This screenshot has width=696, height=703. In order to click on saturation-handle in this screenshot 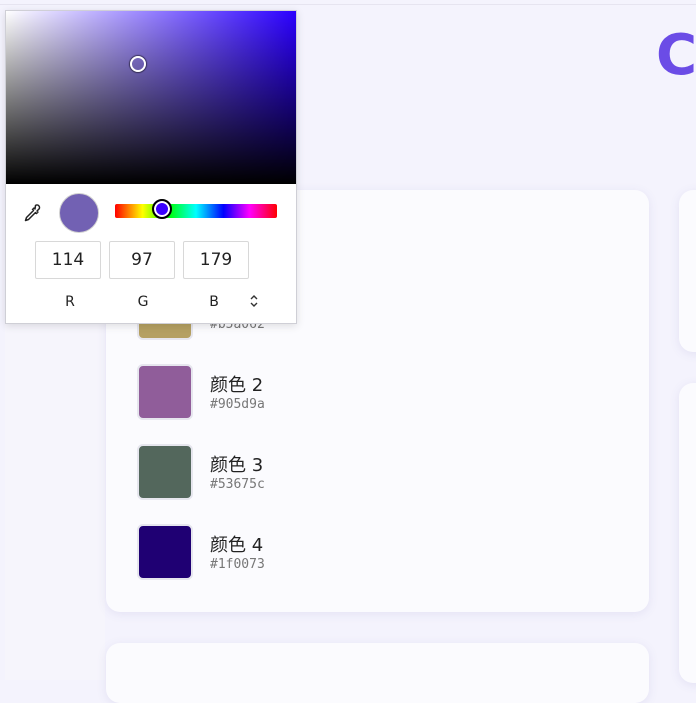, I will do `click(138, 64)`.